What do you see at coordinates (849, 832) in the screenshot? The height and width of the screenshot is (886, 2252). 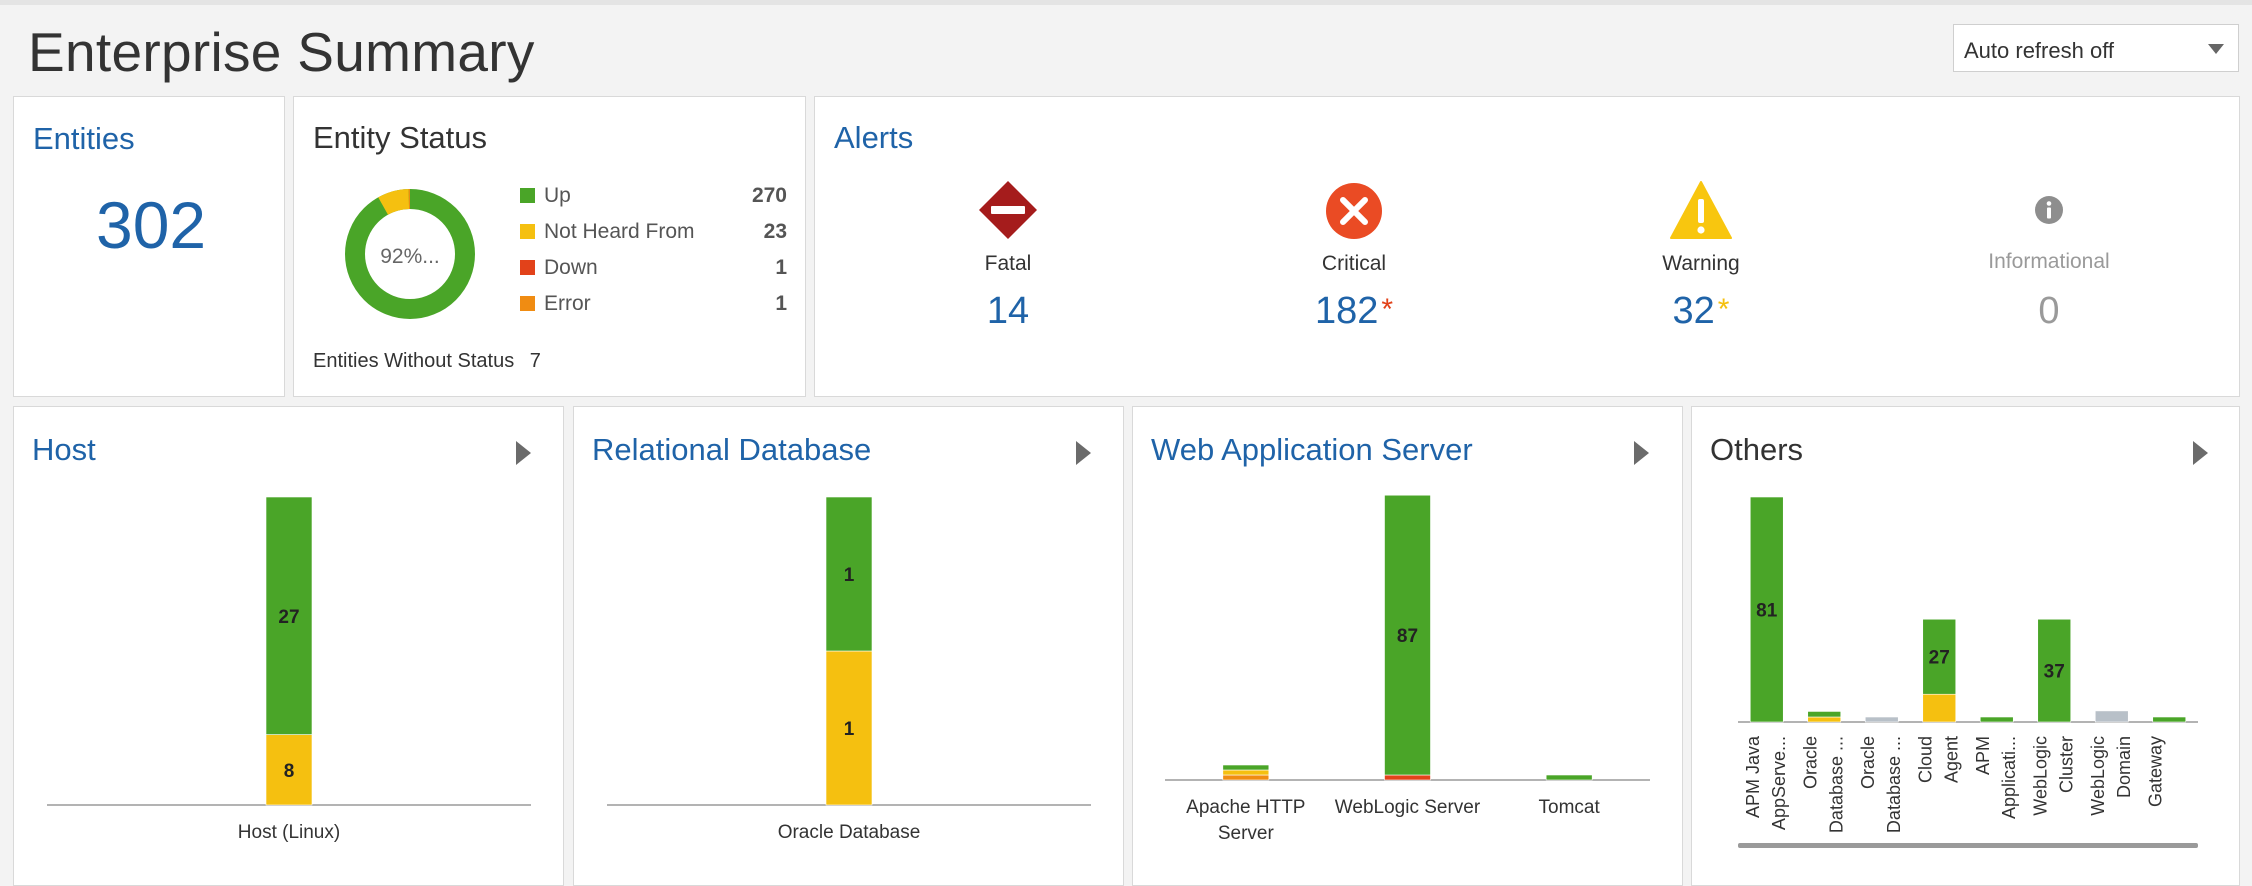 I see `category-label: Oracle Database` at bounding box center [849, 832].